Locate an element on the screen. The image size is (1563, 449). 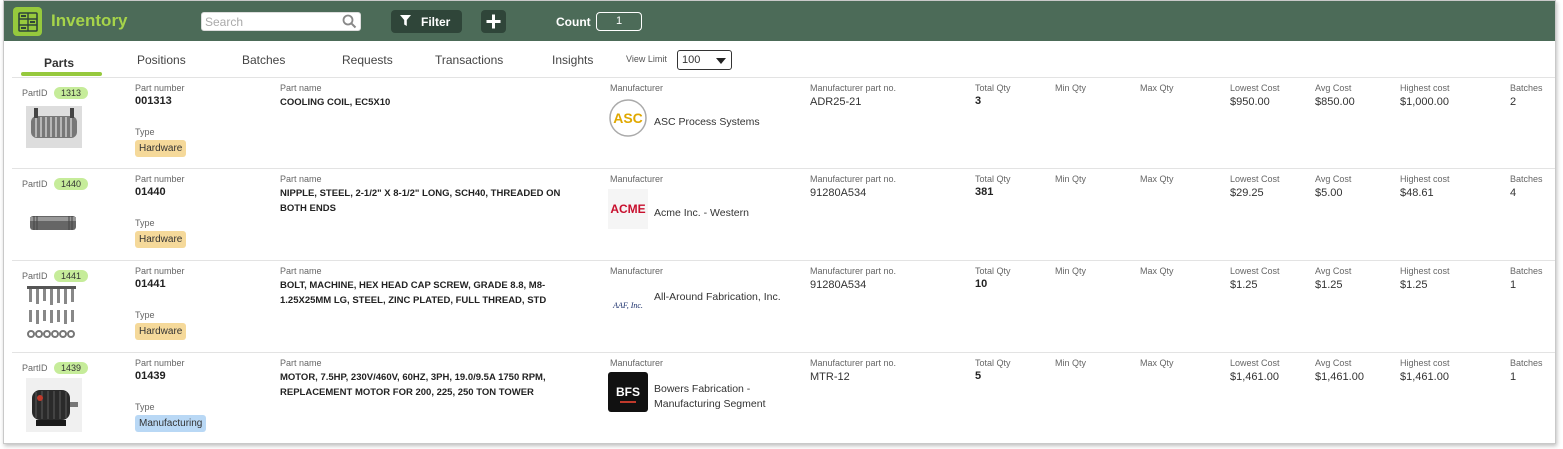
search-input is located at coordinates (269, 22).